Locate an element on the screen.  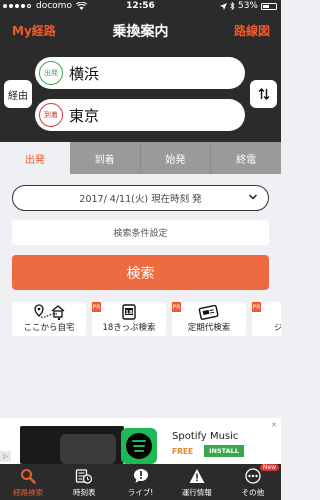
timetable-clock-icon is located at coordinates (84, 476).